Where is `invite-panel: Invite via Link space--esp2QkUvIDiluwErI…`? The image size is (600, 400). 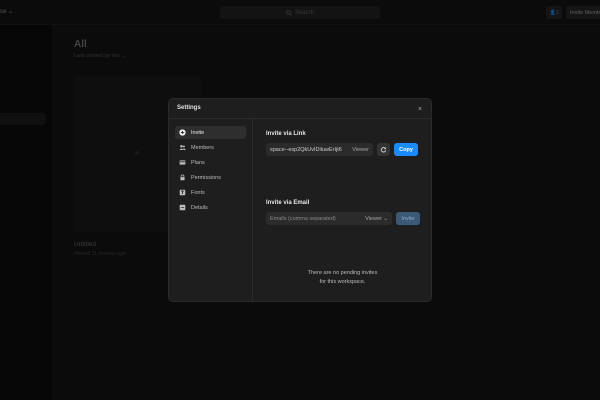
invite-panel: Invite via Link space--esp2QkUvIDiluwErI… is located at coordinates (342, 210).